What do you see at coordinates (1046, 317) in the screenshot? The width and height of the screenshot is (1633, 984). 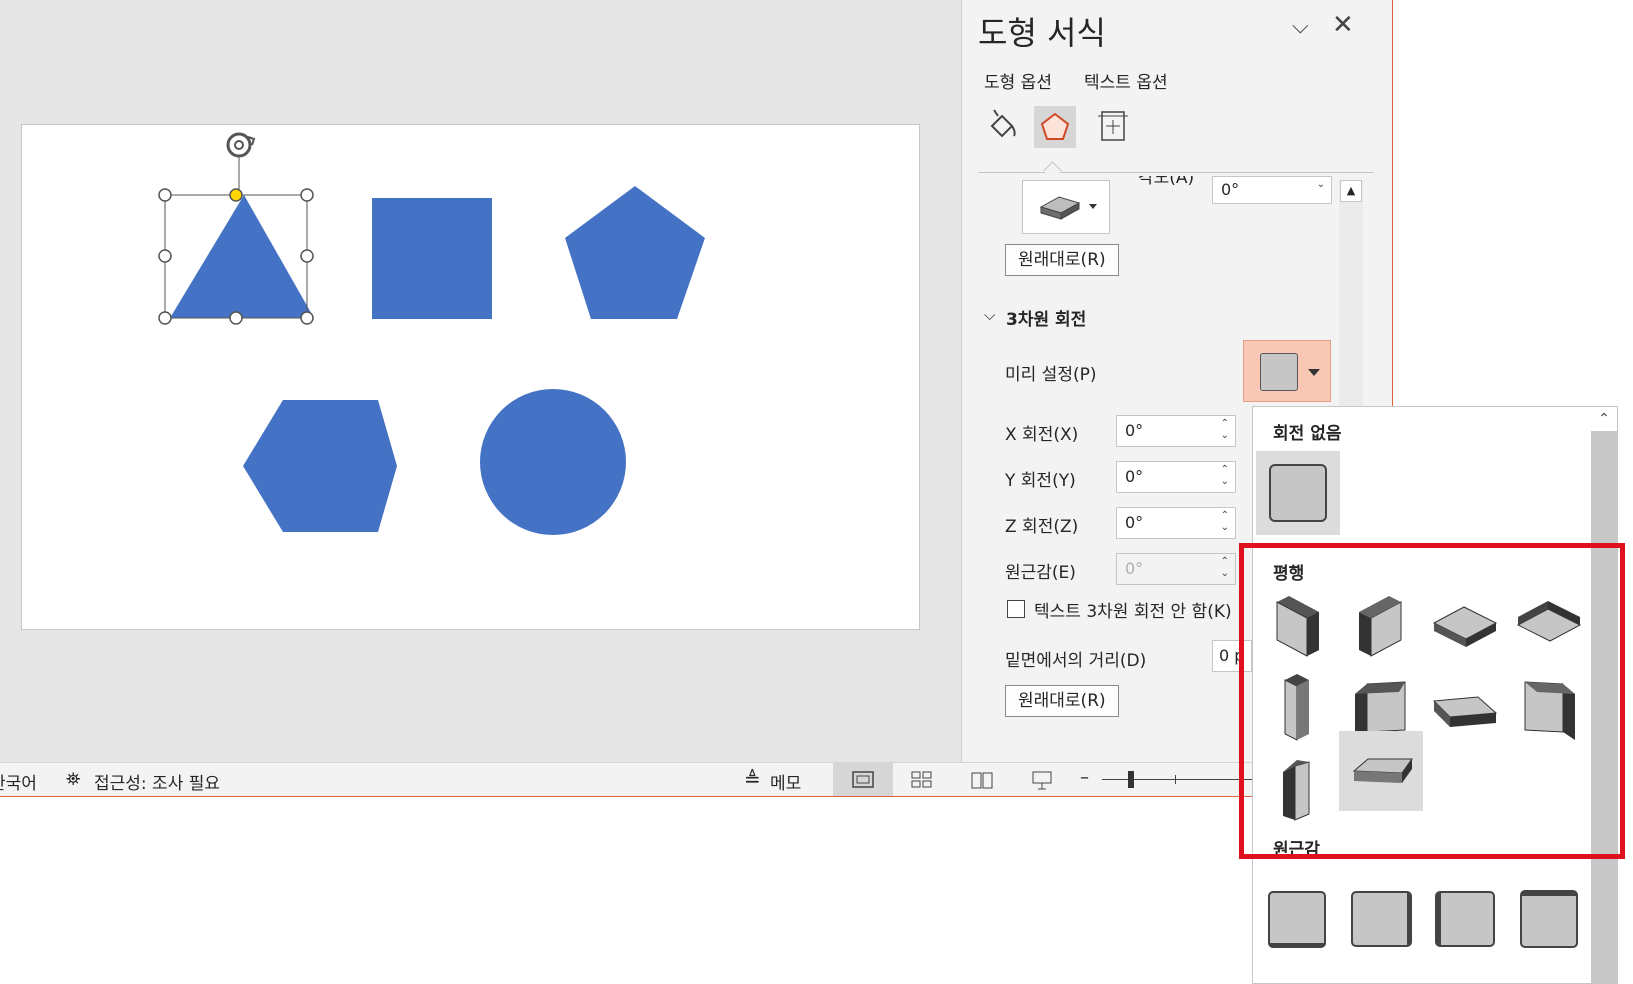 I see `section-3d-rotation: 3차원 회전` at bounding box center [1046, 317].